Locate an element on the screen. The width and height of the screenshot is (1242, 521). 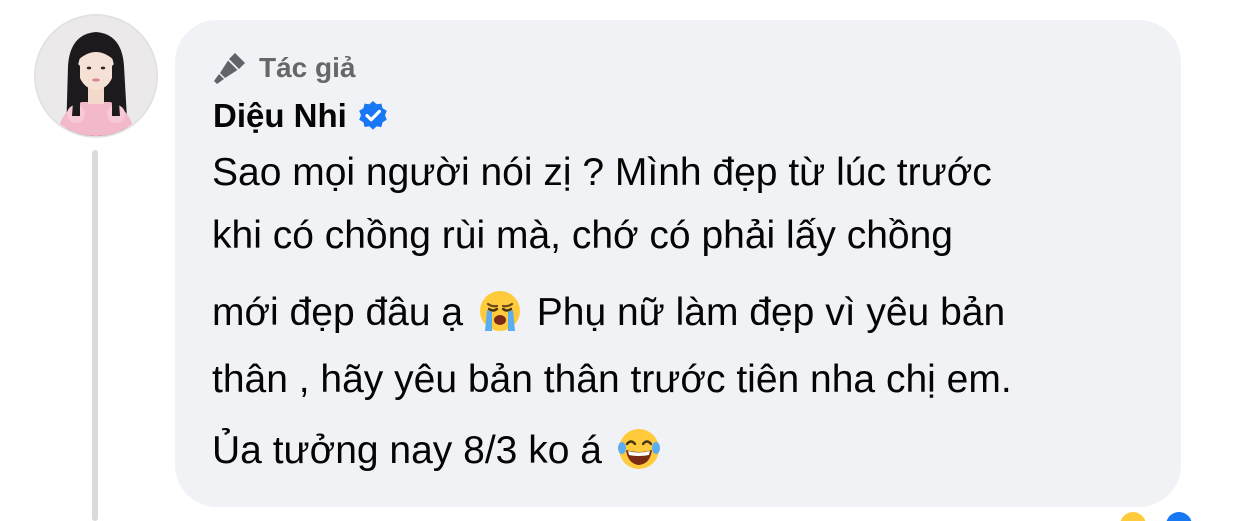
comment-text-line: mới đẹp đâu ạ Phụ nữ làm đẹp vì yêu bản is located at coordinates (608, 313).